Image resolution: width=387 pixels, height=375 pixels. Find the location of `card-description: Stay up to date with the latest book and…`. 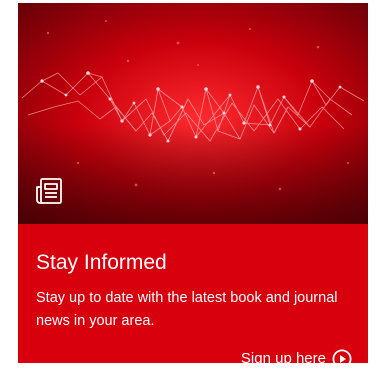

card-description: Stay up to date with the latest book and… is located at coordinates (187, 309).